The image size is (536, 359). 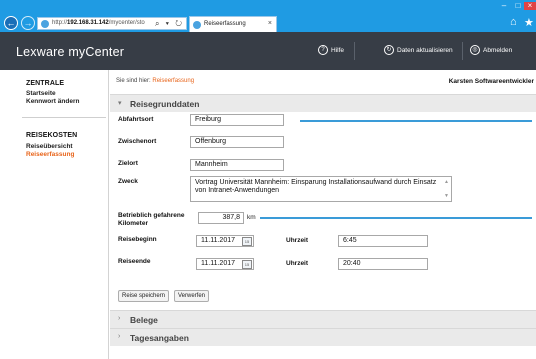 I want to click on logout-button: ◎ Abmelden, so click(x=491, y=51).